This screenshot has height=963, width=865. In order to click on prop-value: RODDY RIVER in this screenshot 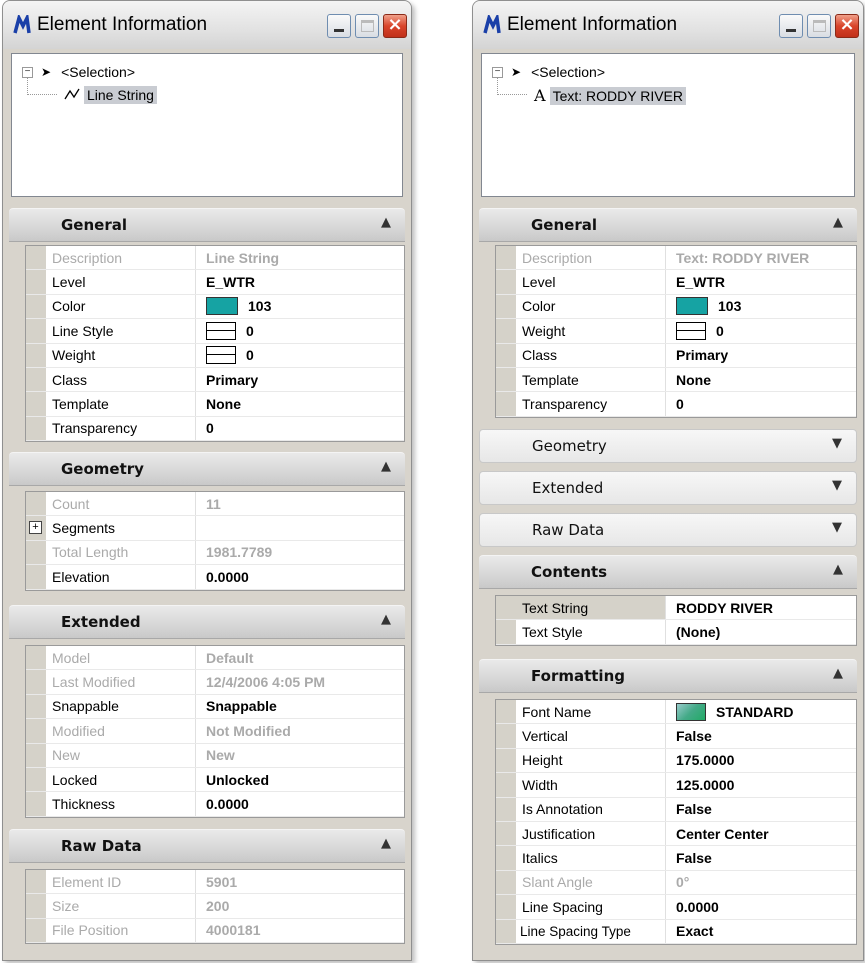, I will do `click(719, 607)`.